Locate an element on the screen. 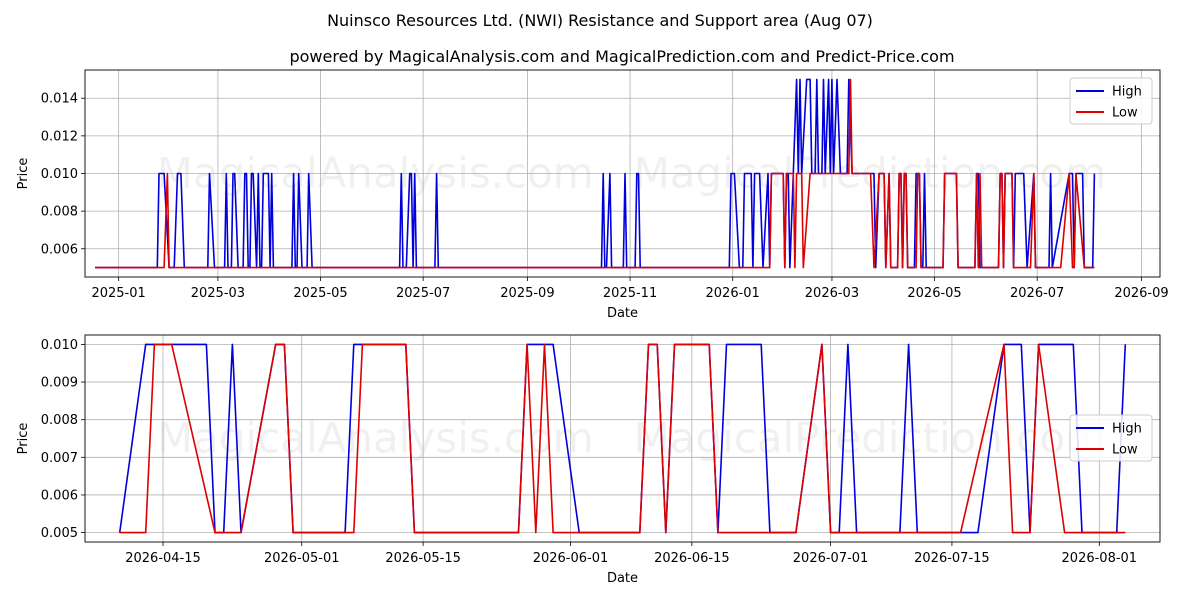  y-tick-label: 0.012 is located at coordinates (59, 136).